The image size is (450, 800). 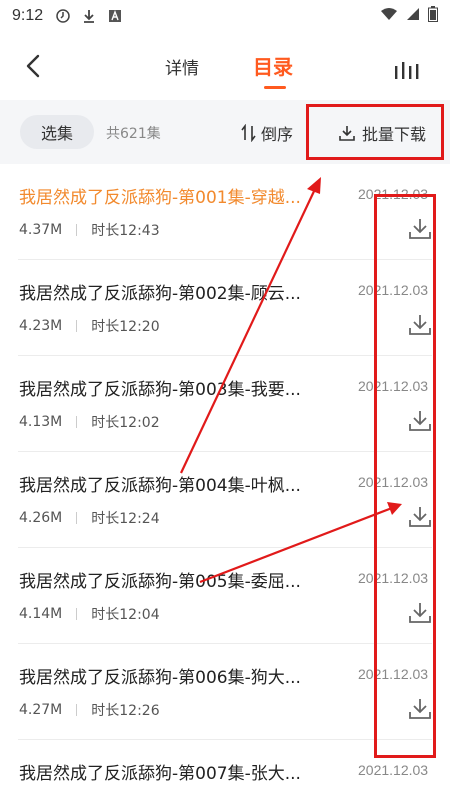 What do you see at coordinates (41, 710) in the screenshot?
I see `episode-size: 4.27M` at bounding box center [41, 710].